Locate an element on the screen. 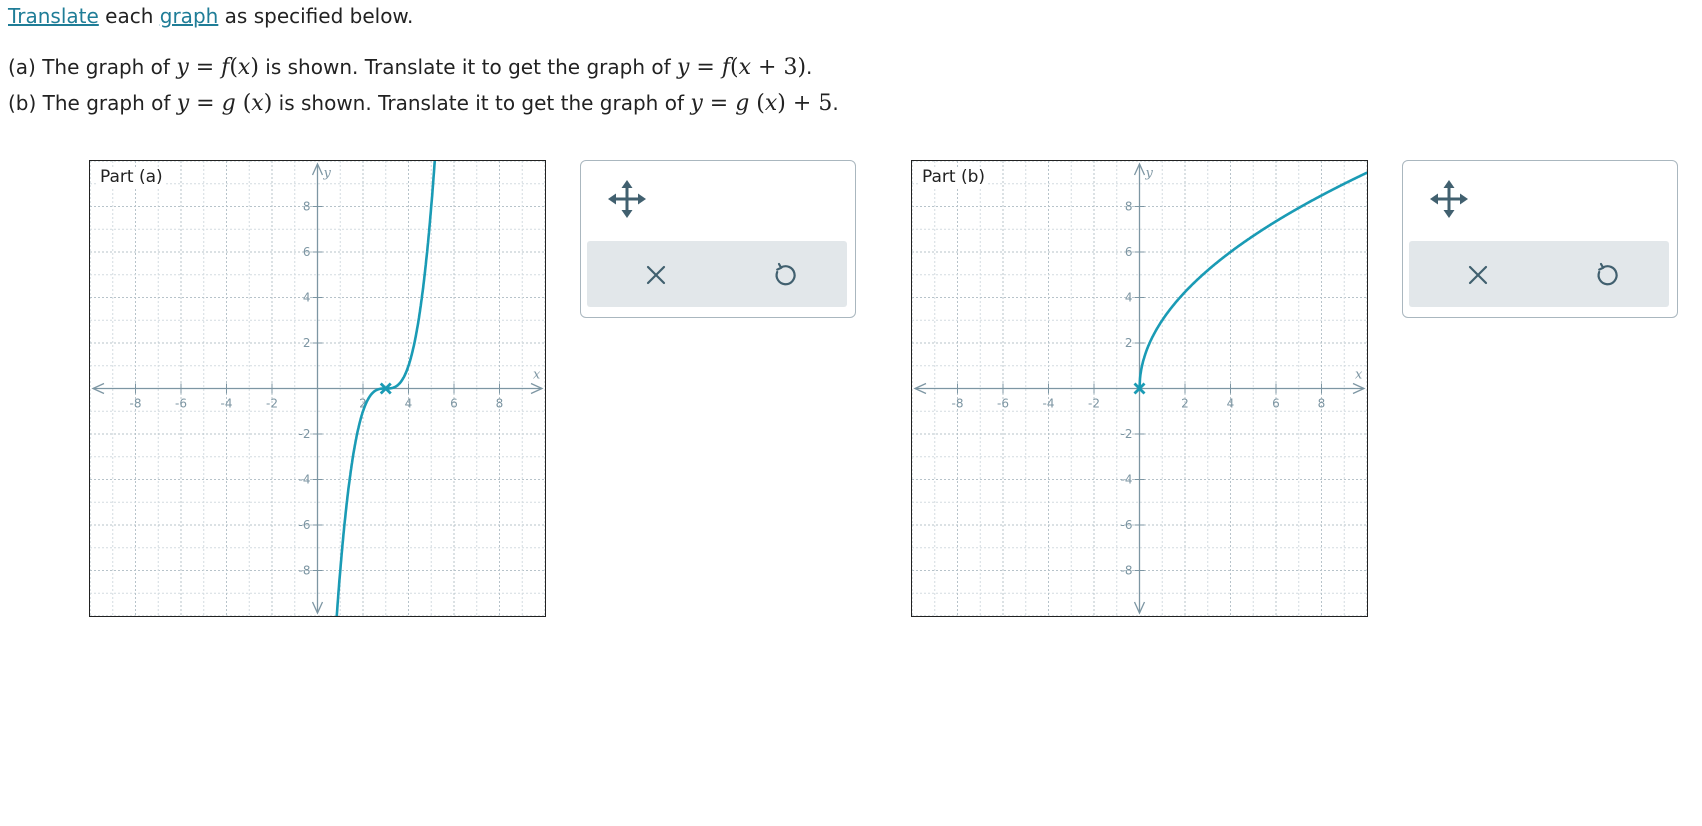  instructions: Translate each graph as specified below. is located at coordinates (210, 16).